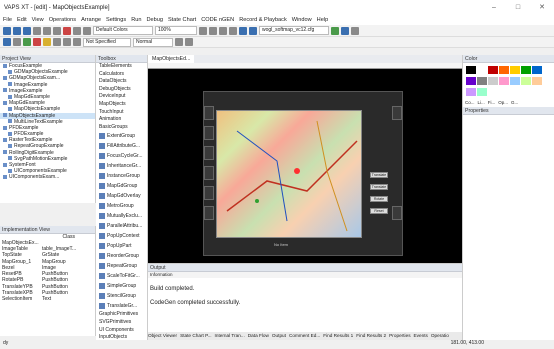  What do you see at coordinates (121, 75) in the screenshot?
I see `toolbox-category: Calculators` at bounding box center [121, 75].